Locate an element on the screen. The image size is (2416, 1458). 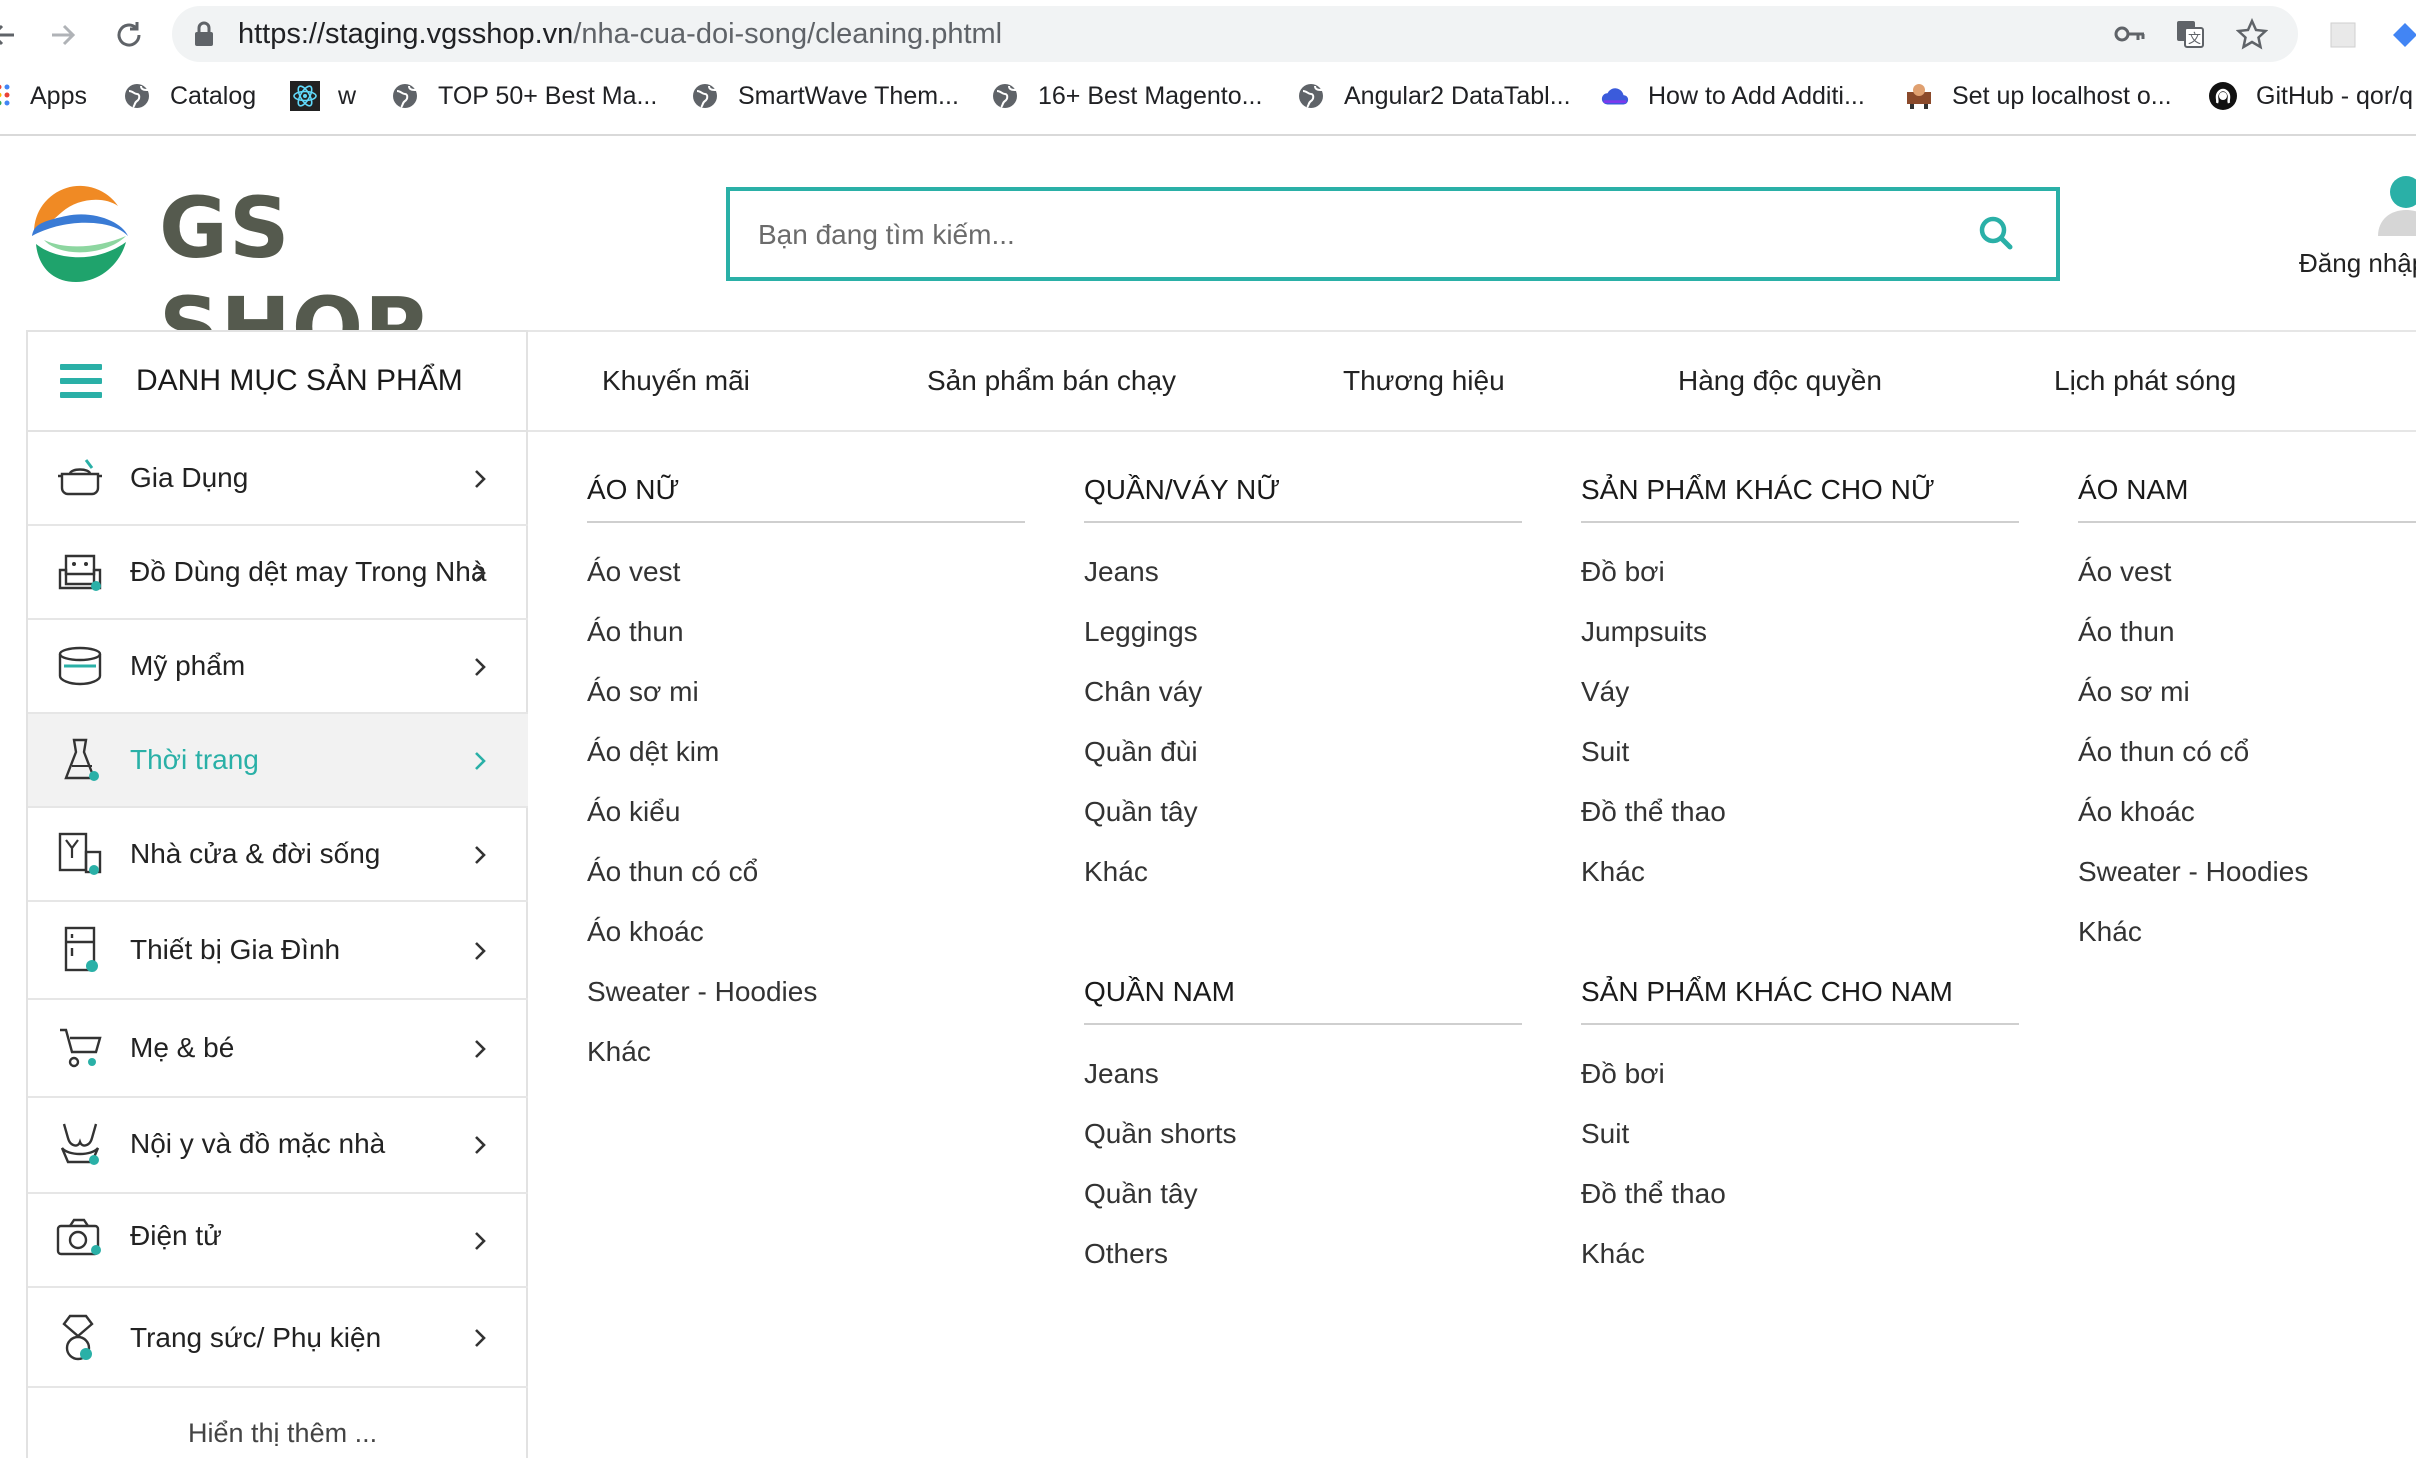
submenu-item: Váy is located at coordinates (1605, 692).